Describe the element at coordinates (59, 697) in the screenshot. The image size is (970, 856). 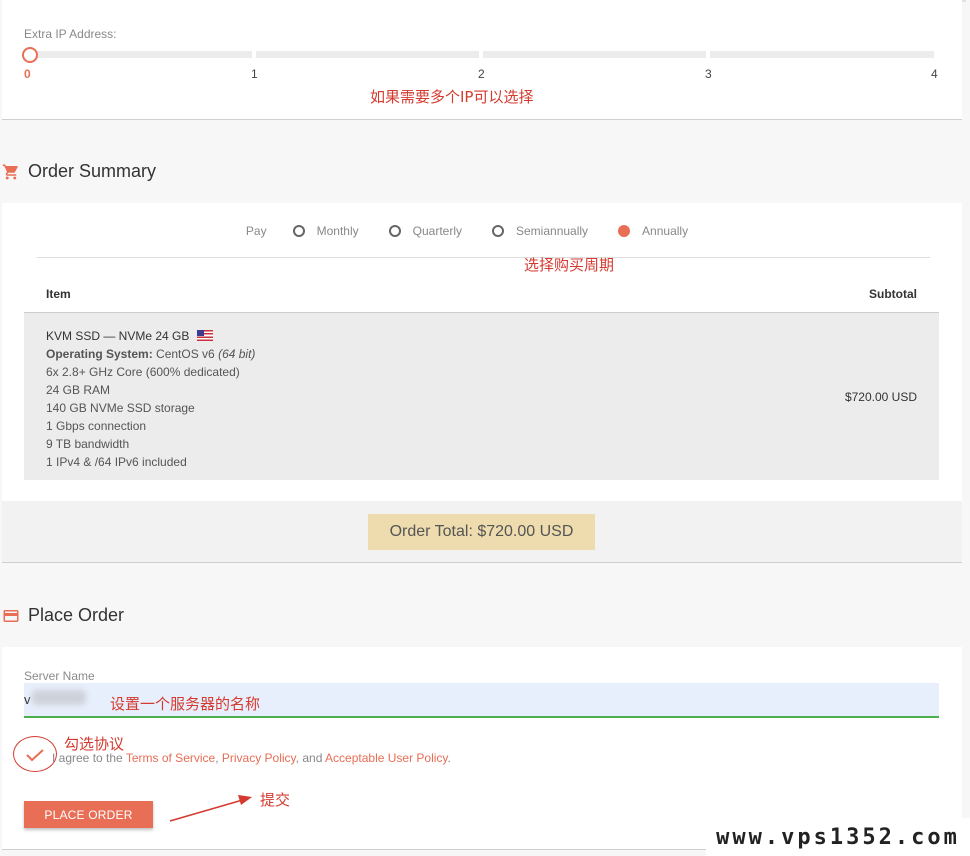
I see `redacted-text` at that location.